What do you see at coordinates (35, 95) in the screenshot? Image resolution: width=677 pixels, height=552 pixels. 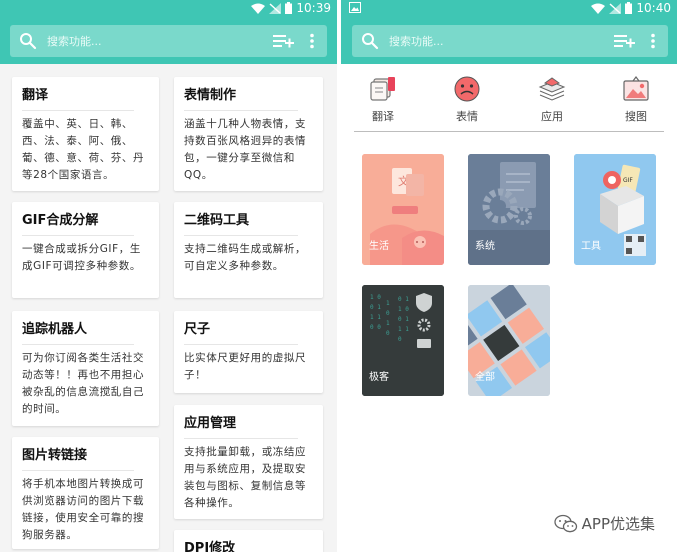 I see `card-title: 翻译` at bounding box center [35, 95].